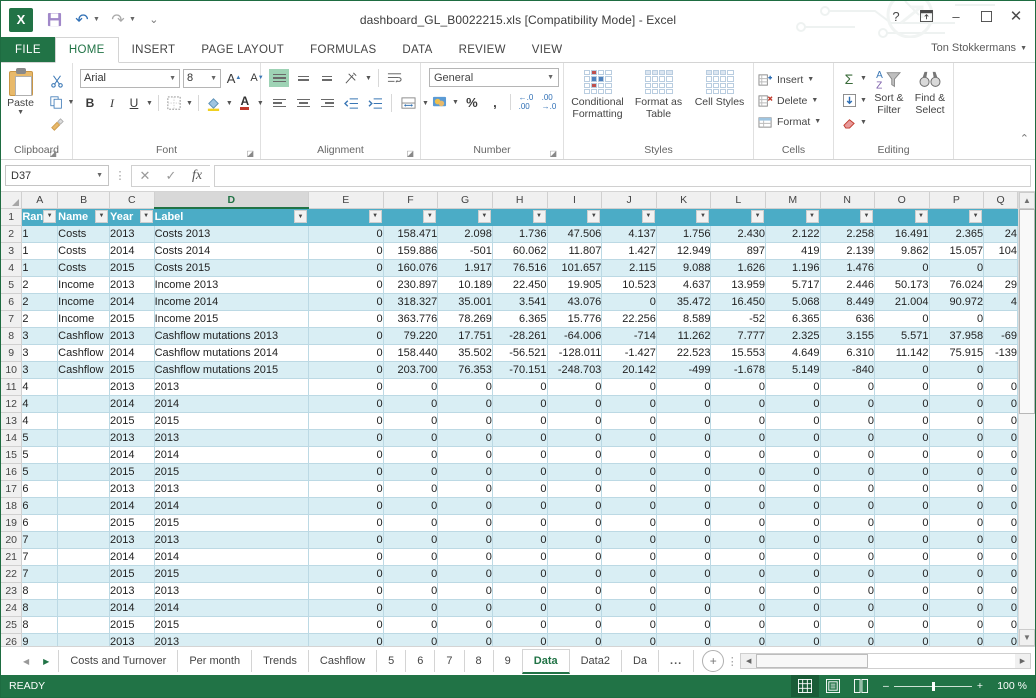  I want to click on sheet-tab-trends: Trends, so click(280, 661).